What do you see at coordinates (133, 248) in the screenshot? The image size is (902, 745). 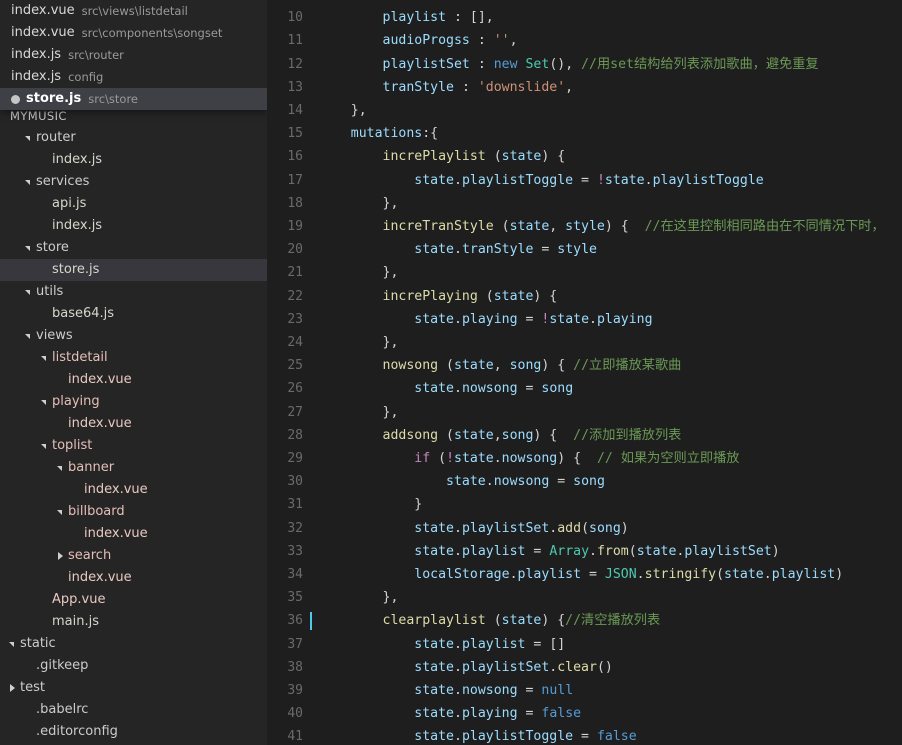 I see `tree-folder-store: store` at bounding box center [133, 248].